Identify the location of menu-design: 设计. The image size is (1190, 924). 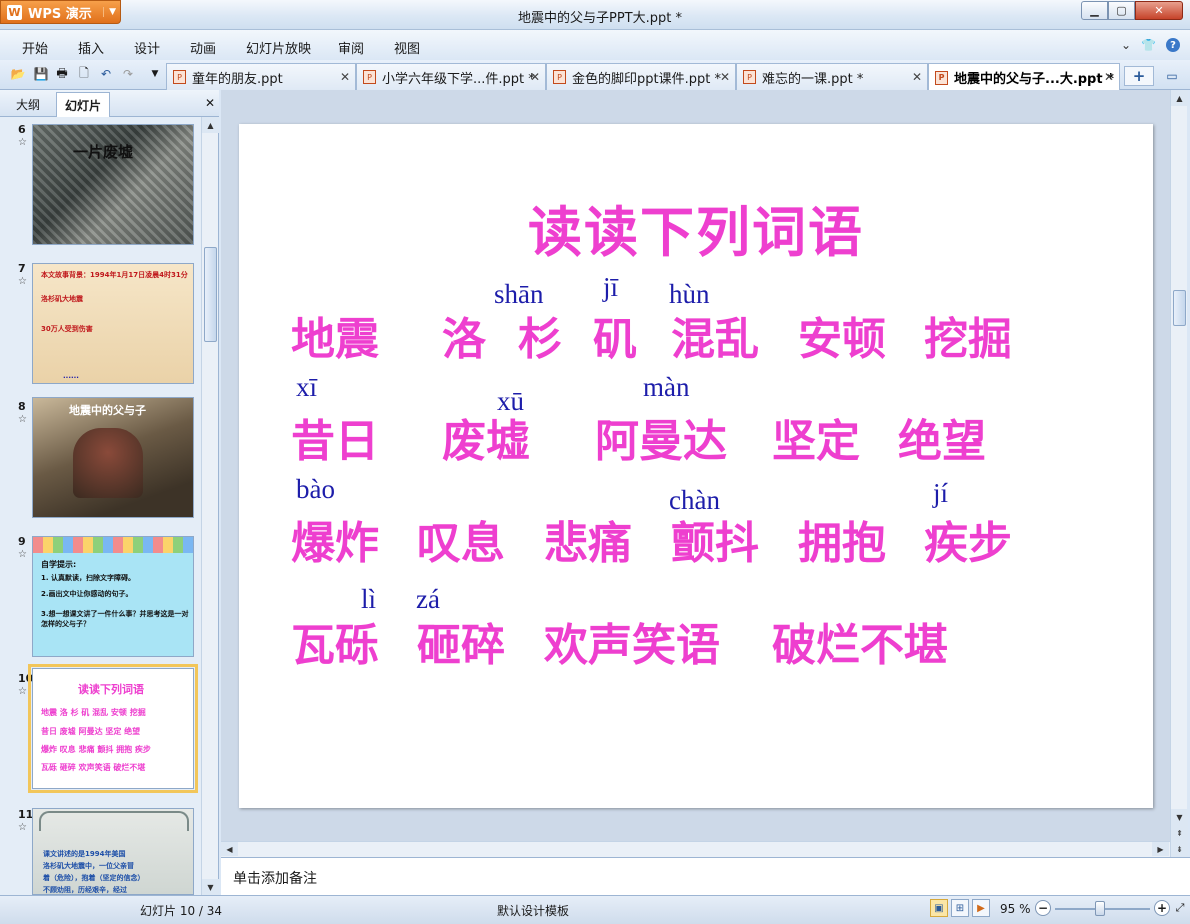
(147, 47).